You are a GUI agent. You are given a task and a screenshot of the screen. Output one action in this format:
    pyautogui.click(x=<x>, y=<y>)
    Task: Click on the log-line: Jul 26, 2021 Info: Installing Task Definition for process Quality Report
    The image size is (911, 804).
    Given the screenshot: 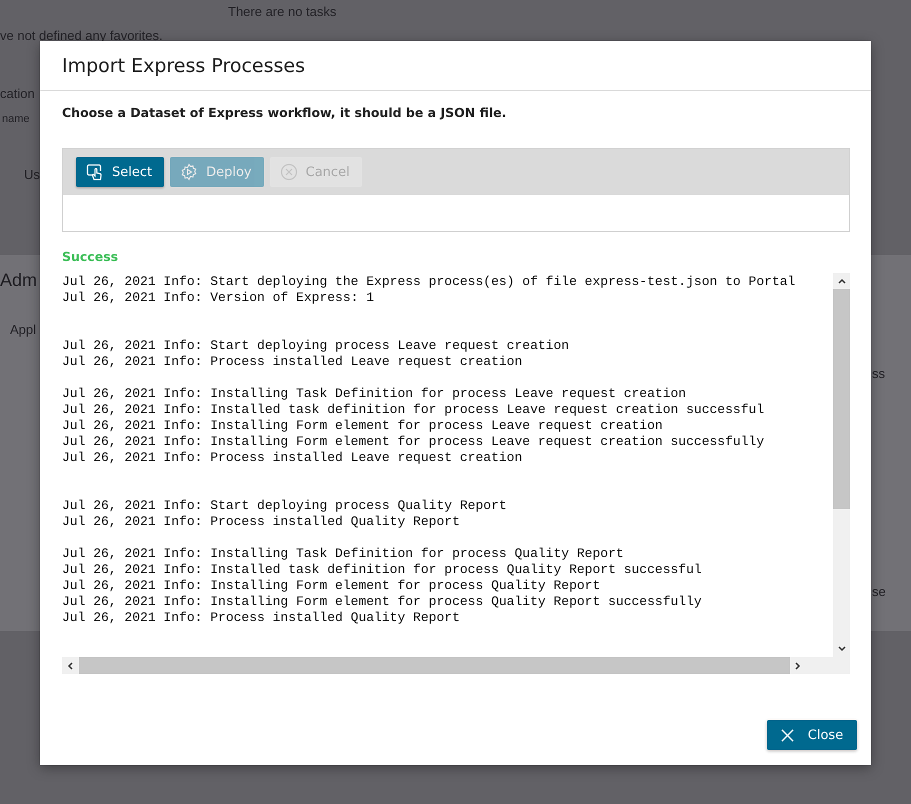 What is the action you would take?
    pyautogui.click(x=343, y=554)
    